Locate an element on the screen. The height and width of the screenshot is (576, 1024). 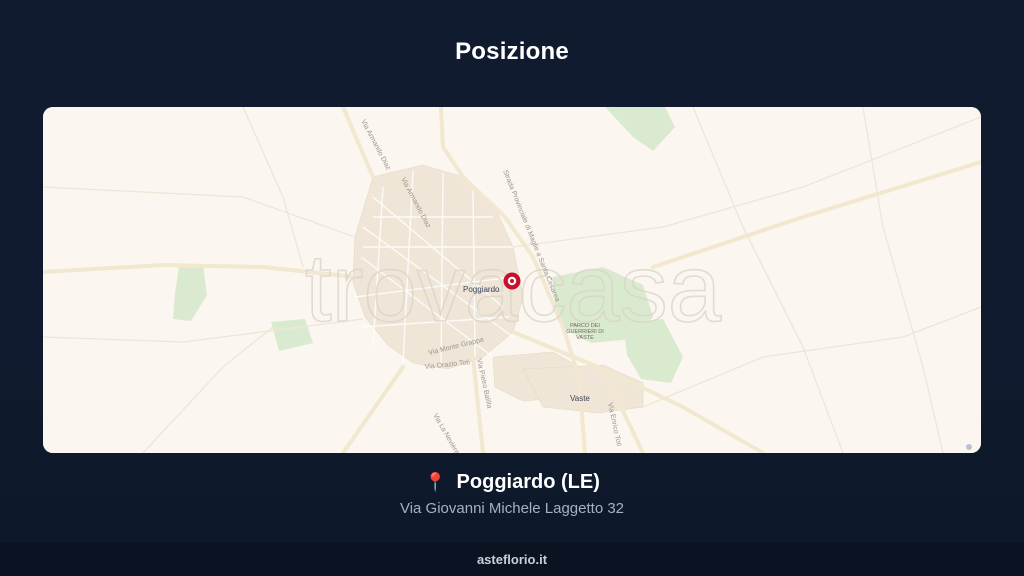
footer: asteflorio.it is located at coordinates (512, 559).